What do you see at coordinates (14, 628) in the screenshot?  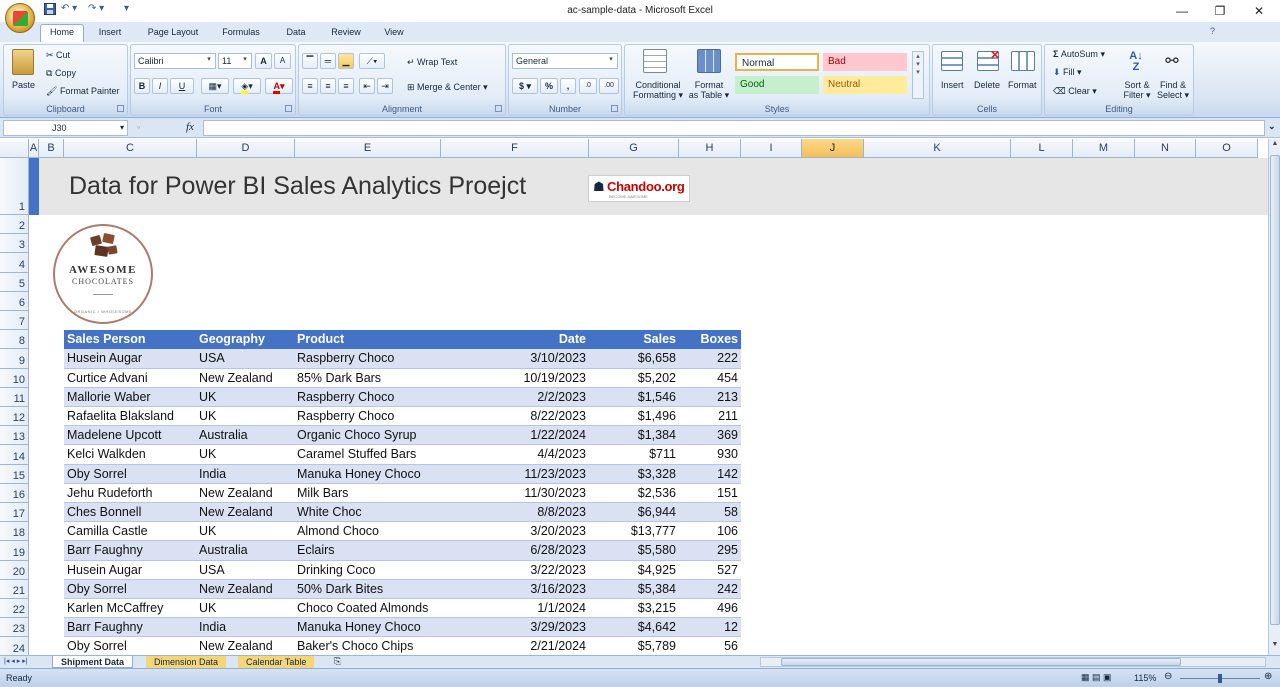 I see `row-header-23: 23` at bounding box center [14, 628].